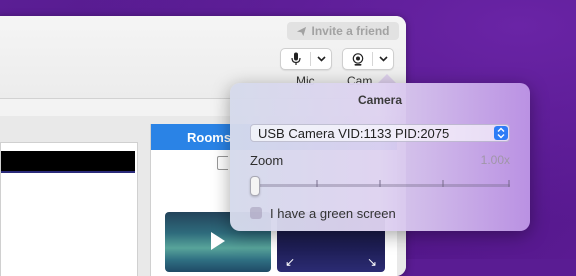  Describe the element at coordinates (387, 78) in the screenshot. I see `popover-pointer` at that location.